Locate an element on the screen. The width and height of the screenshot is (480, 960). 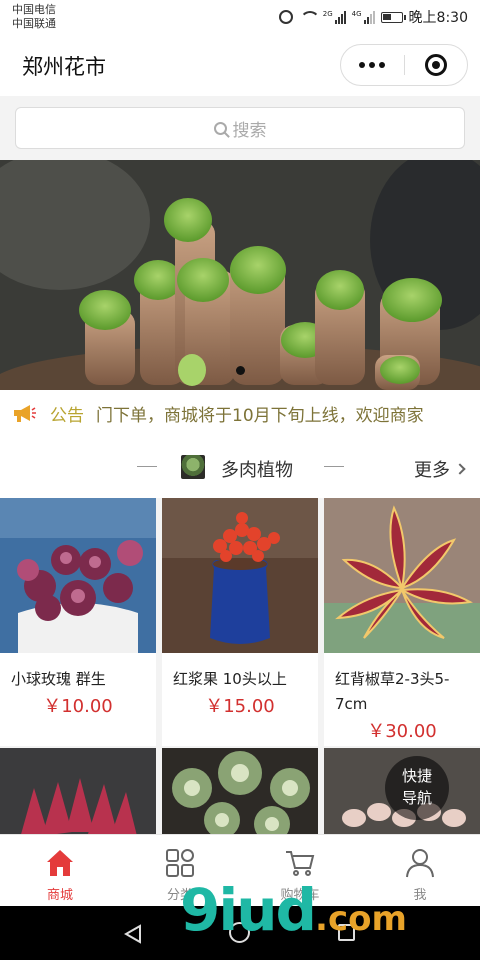
battery-icon is located at coordinates (393, 17).